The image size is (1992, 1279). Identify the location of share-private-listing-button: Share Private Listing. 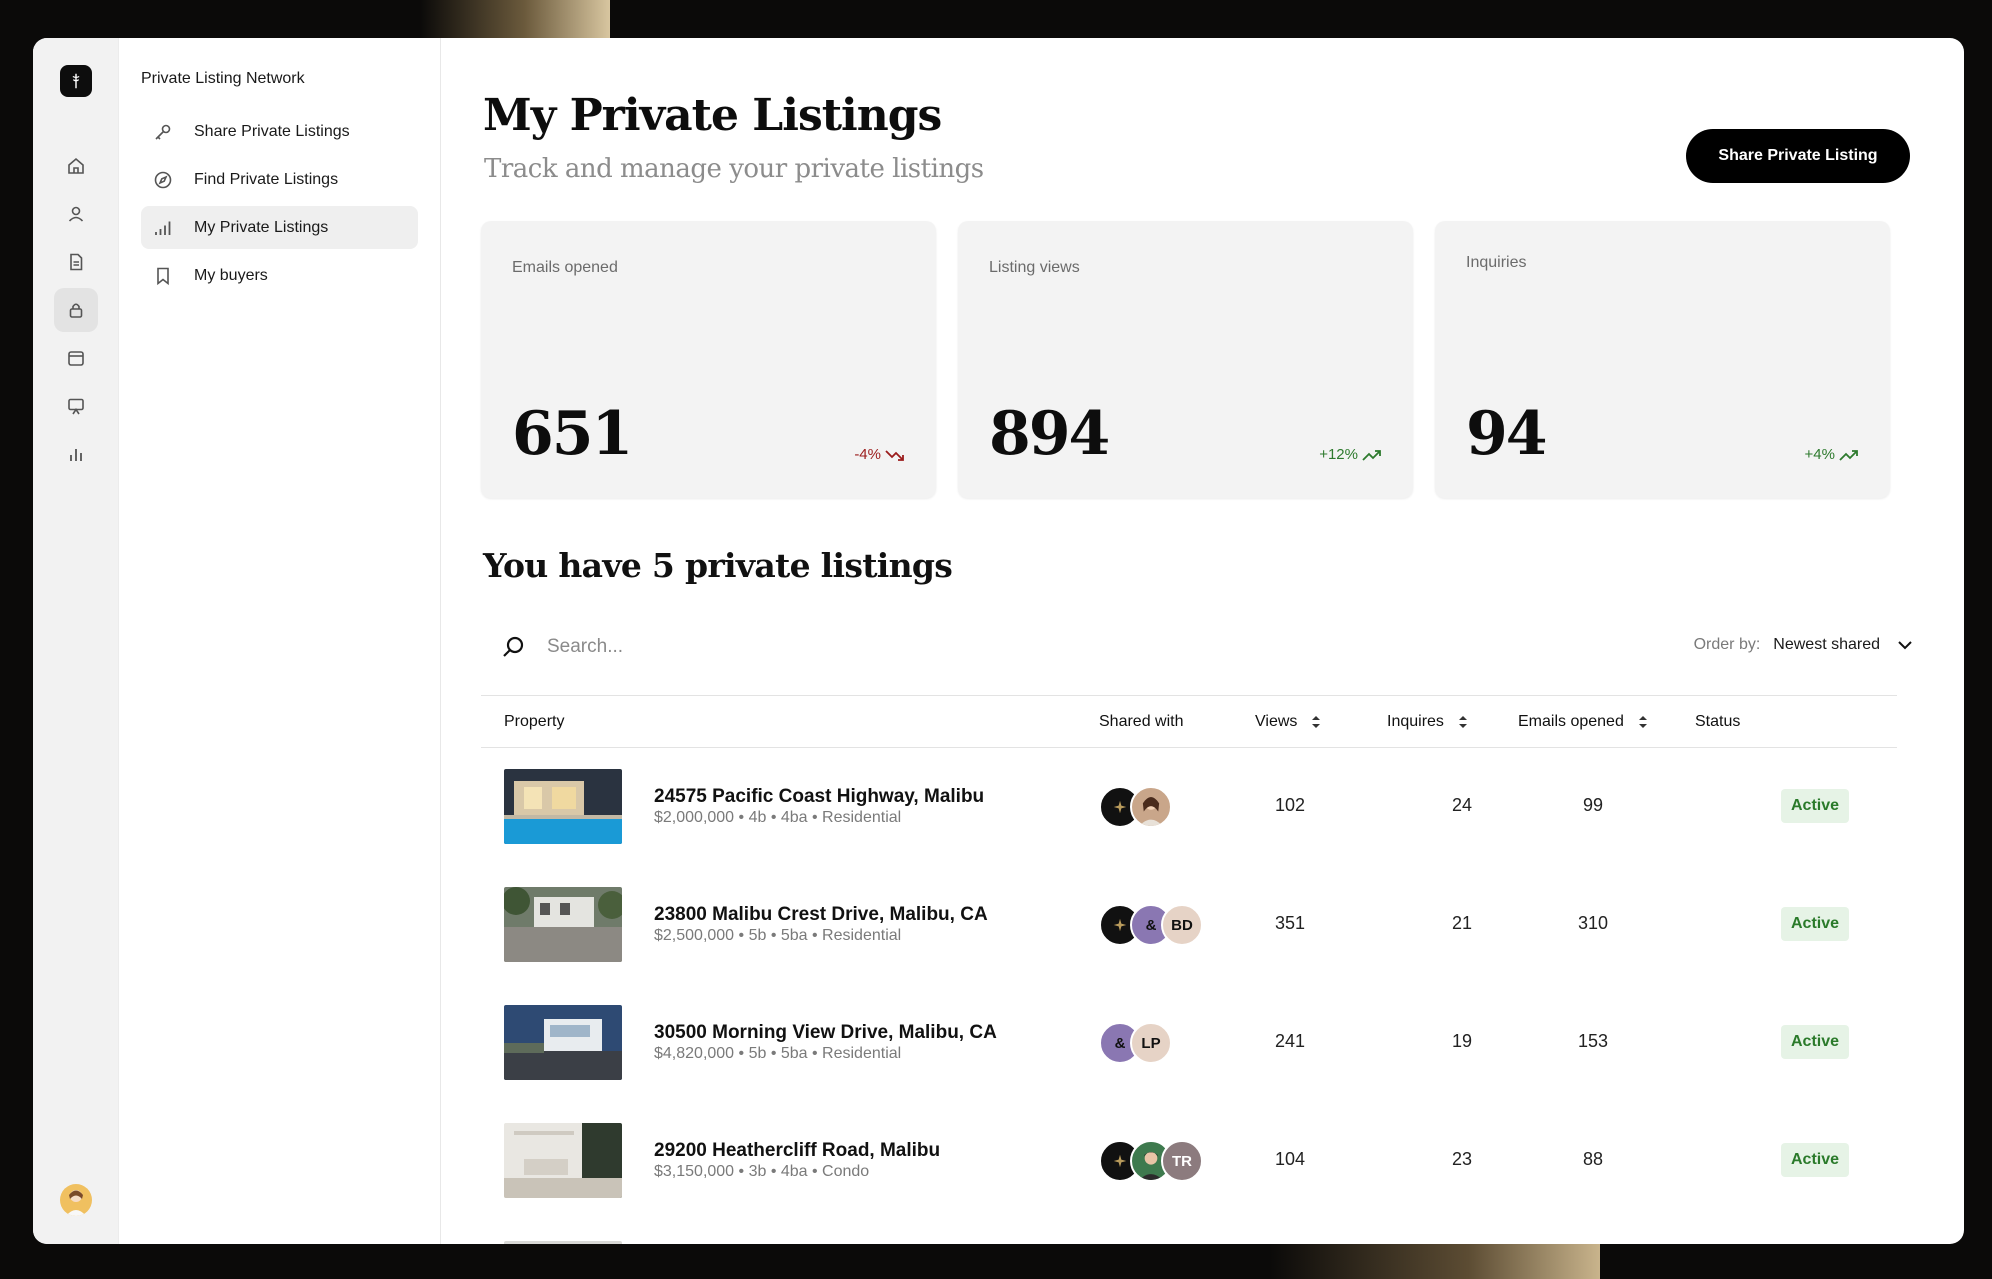
(1798, 156).